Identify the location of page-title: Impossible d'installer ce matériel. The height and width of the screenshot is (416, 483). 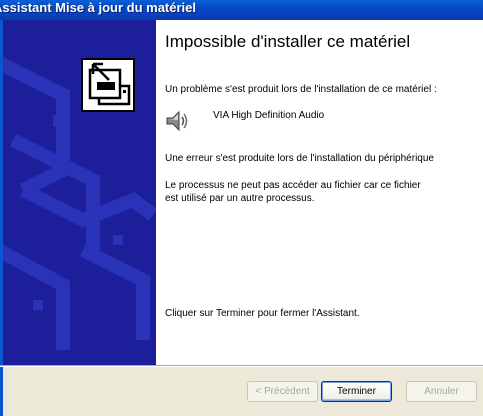
(288, 41).